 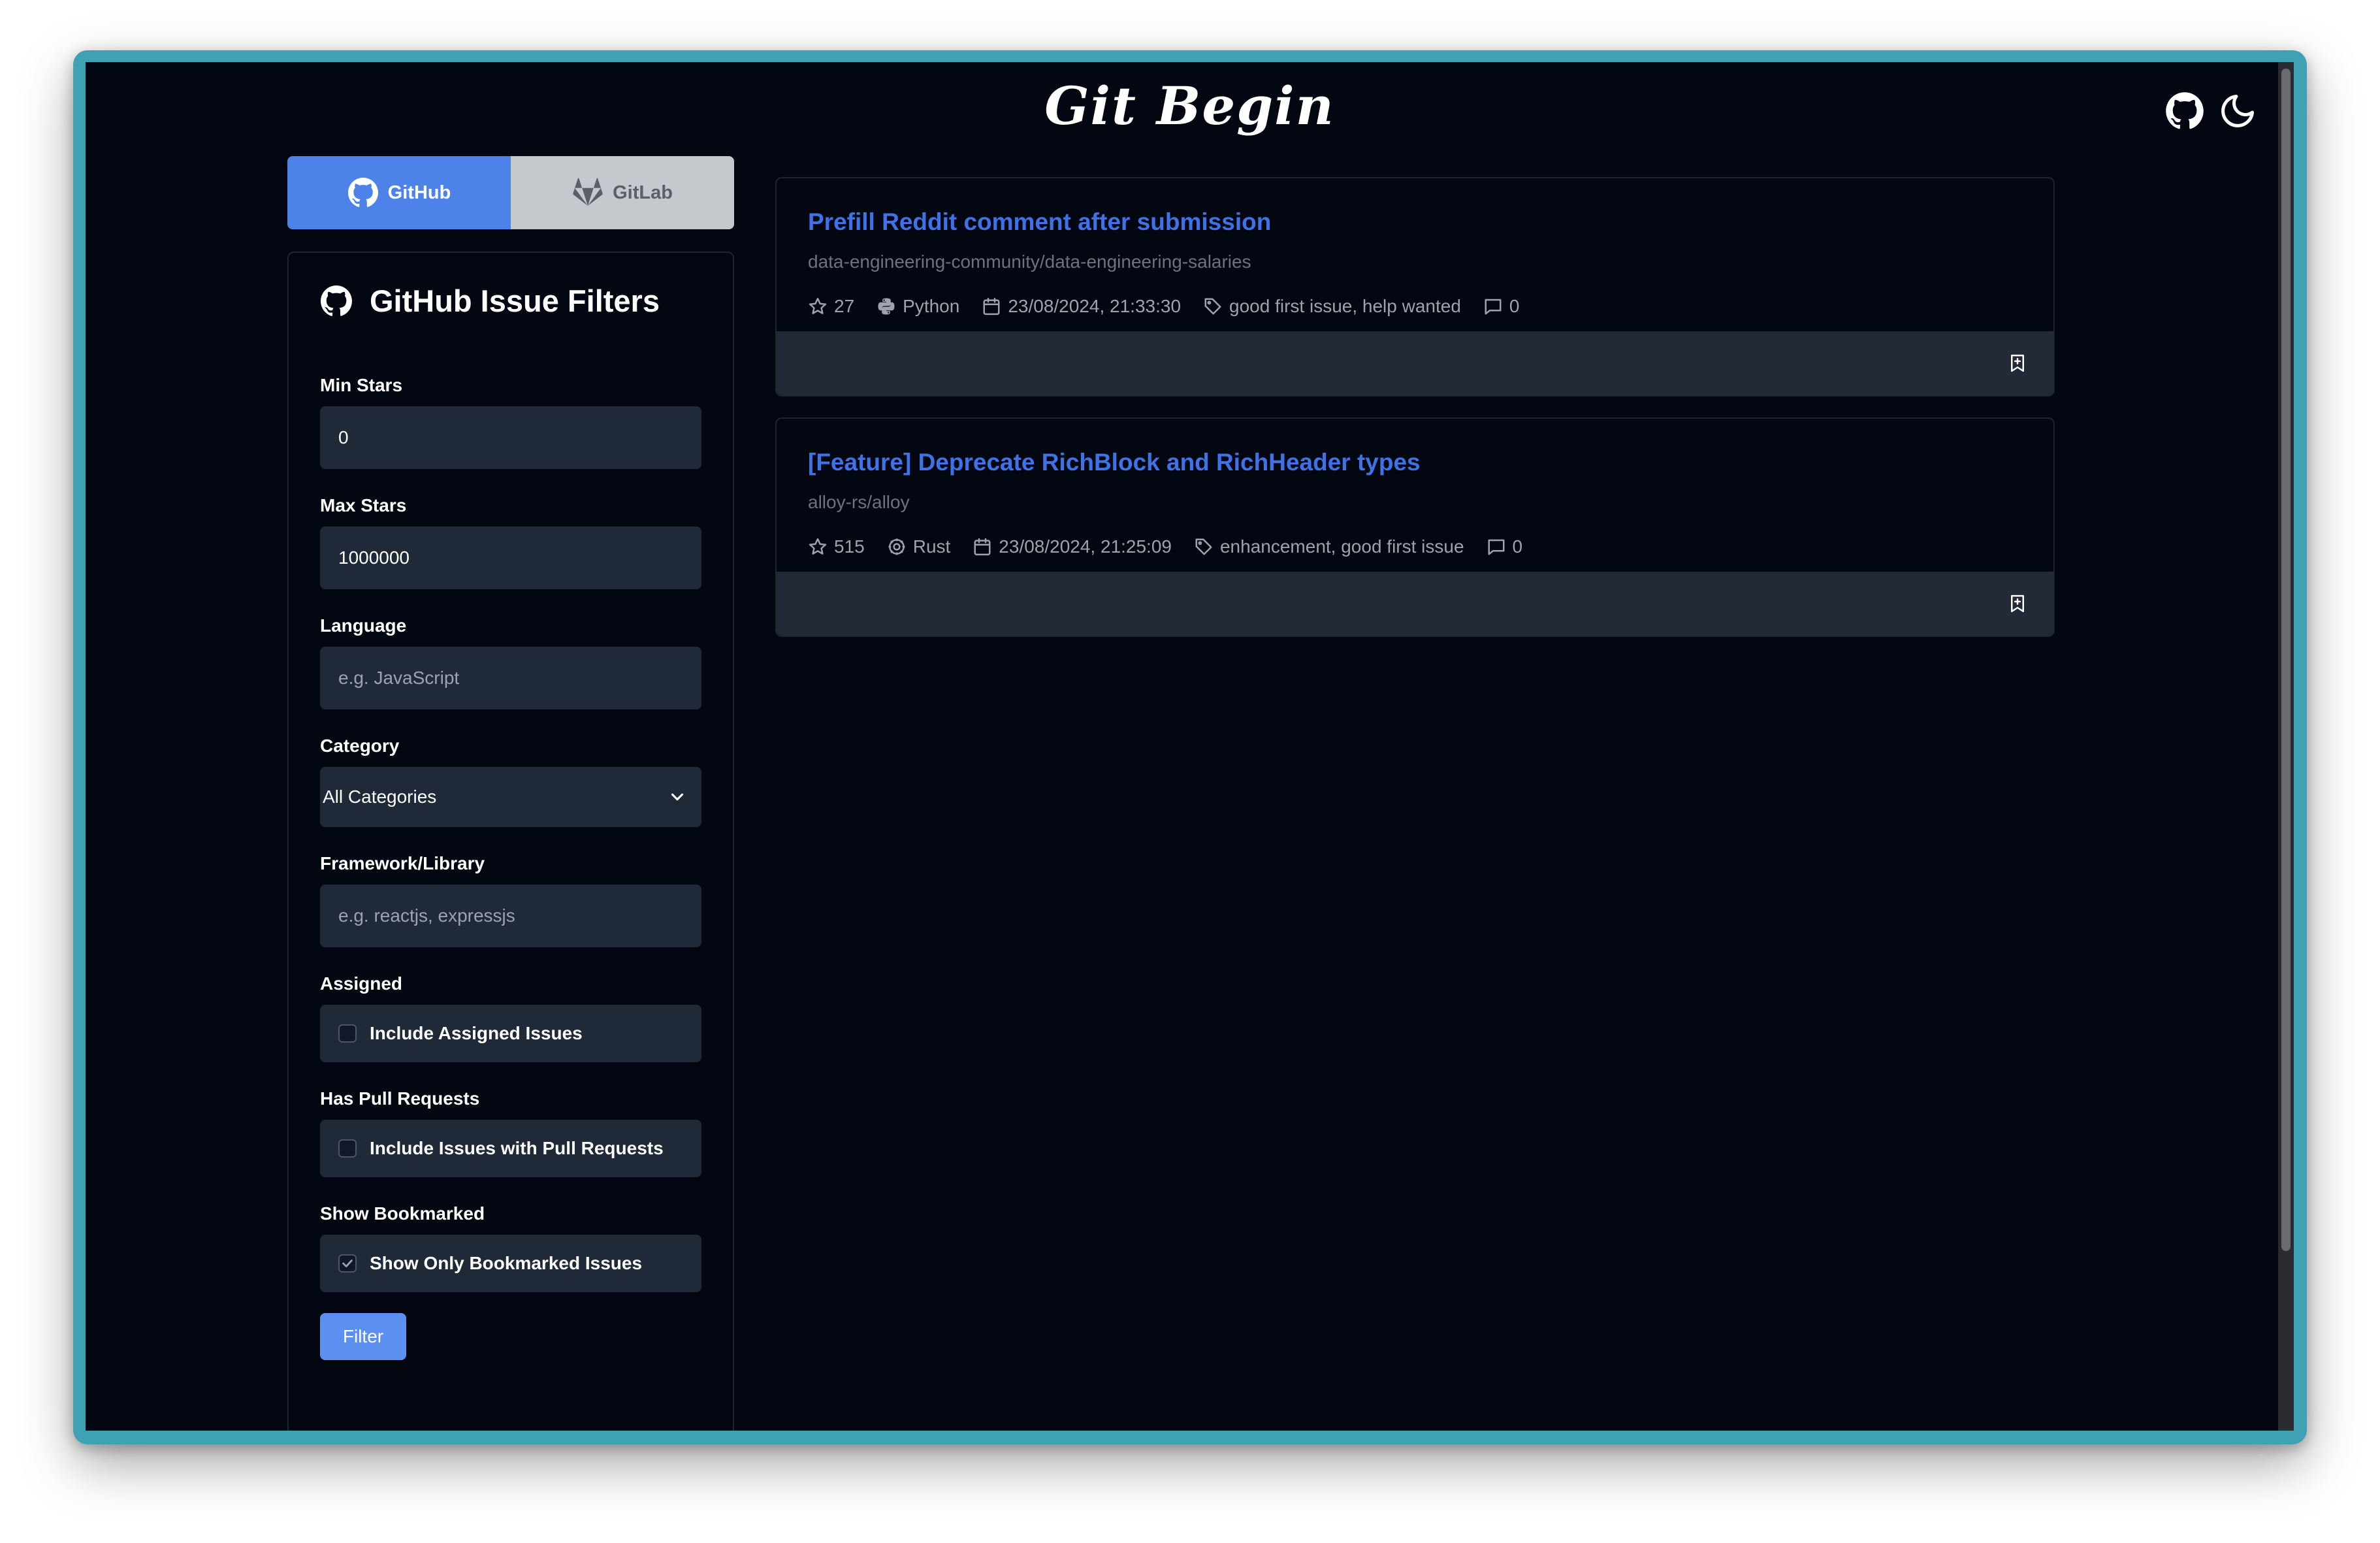 I want to click on scrollbar, so click(x=2286, y=746).